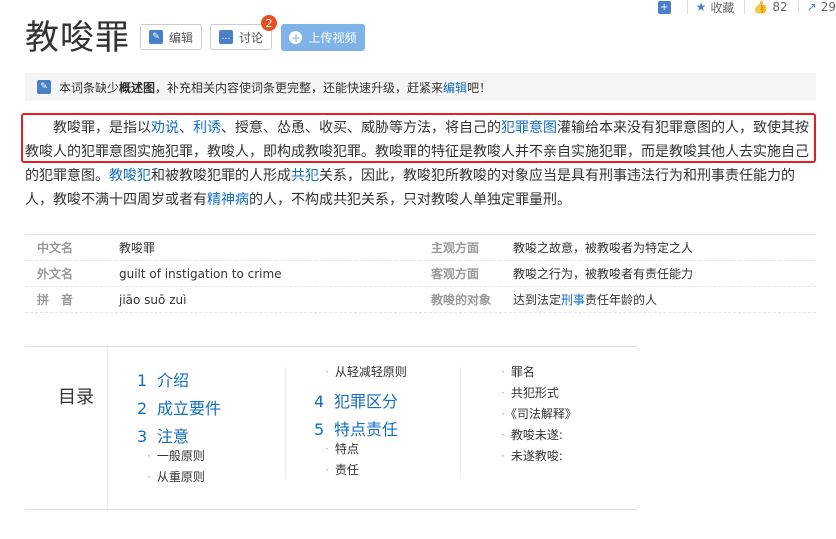 The height and width of the screenshot is (539, 836). Describe the element at coordinates (305, 176) in the screenshot. I see `link-accomplice: 共犯` at that location.